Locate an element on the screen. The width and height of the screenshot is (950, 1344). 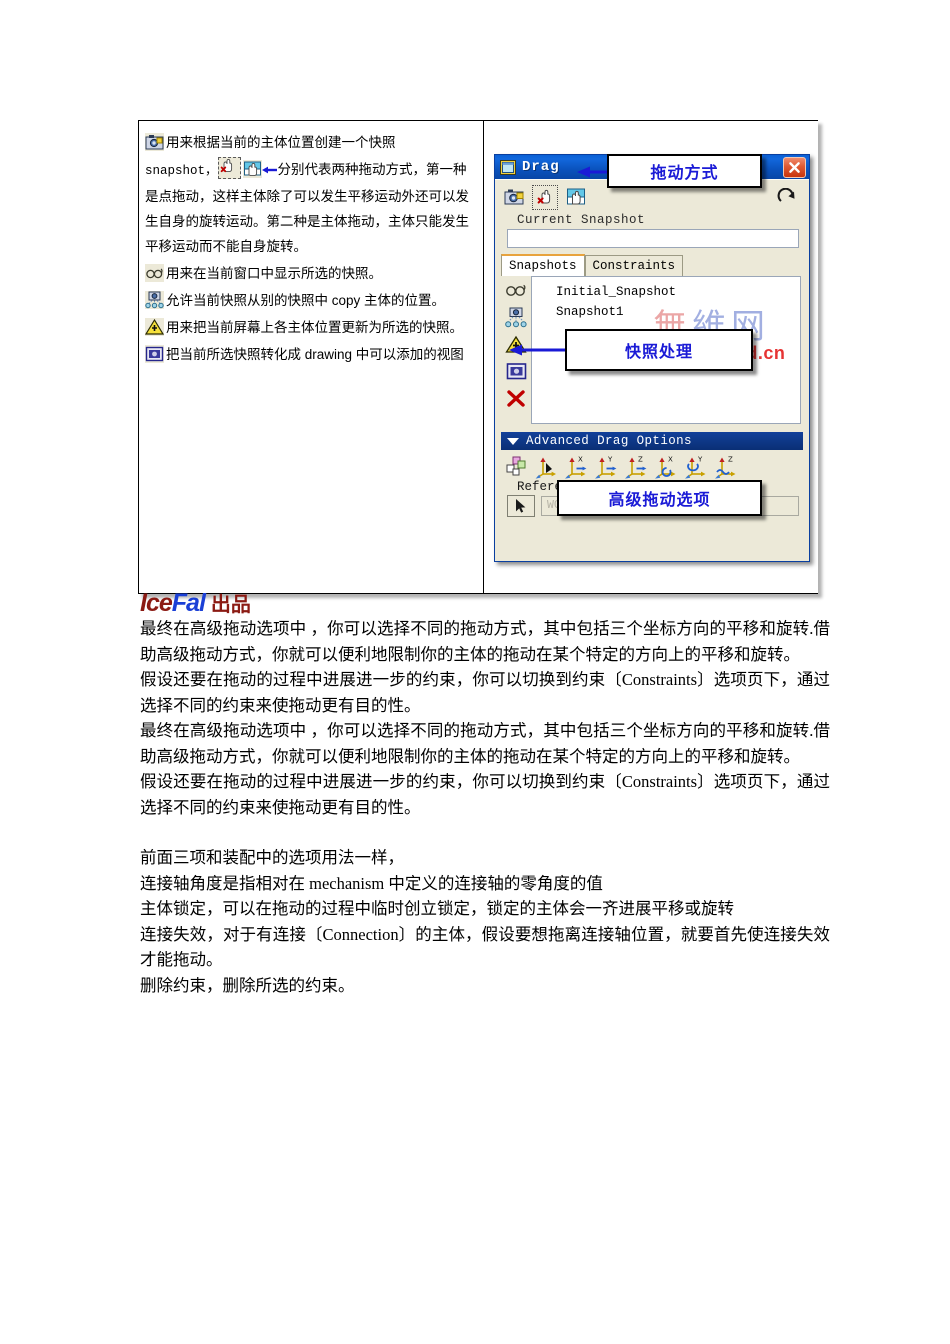
callout-drag-mode: 拖动方式 is located at coordinates (684, 171).